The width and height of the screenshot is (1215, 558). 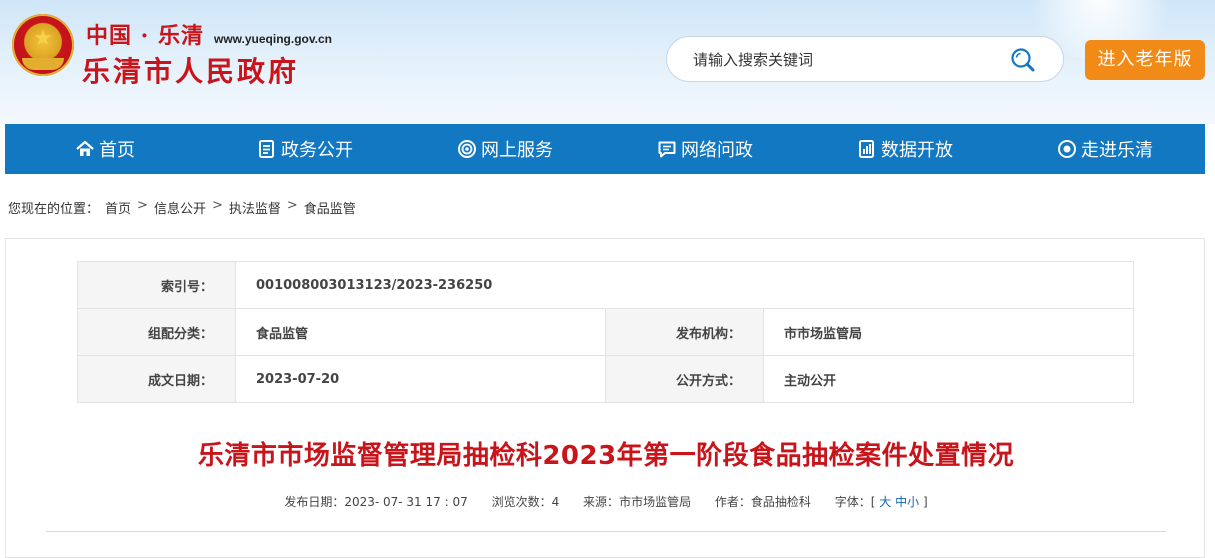 I want to click on message-icon, so click(x=667, y=149).